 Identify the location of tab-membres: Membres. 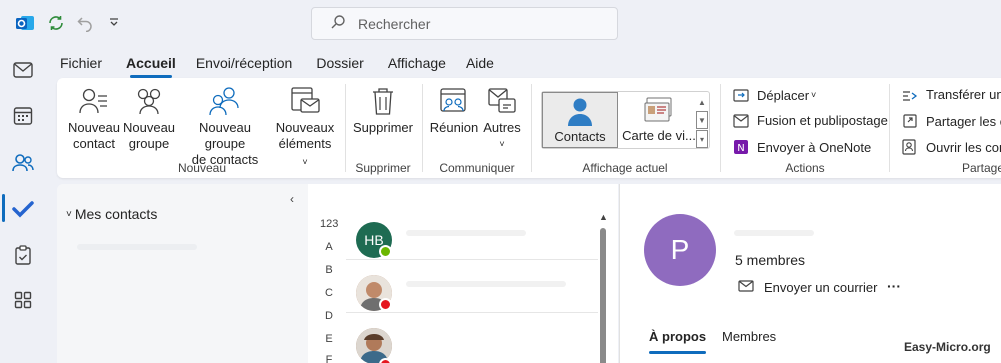
(749, 336).